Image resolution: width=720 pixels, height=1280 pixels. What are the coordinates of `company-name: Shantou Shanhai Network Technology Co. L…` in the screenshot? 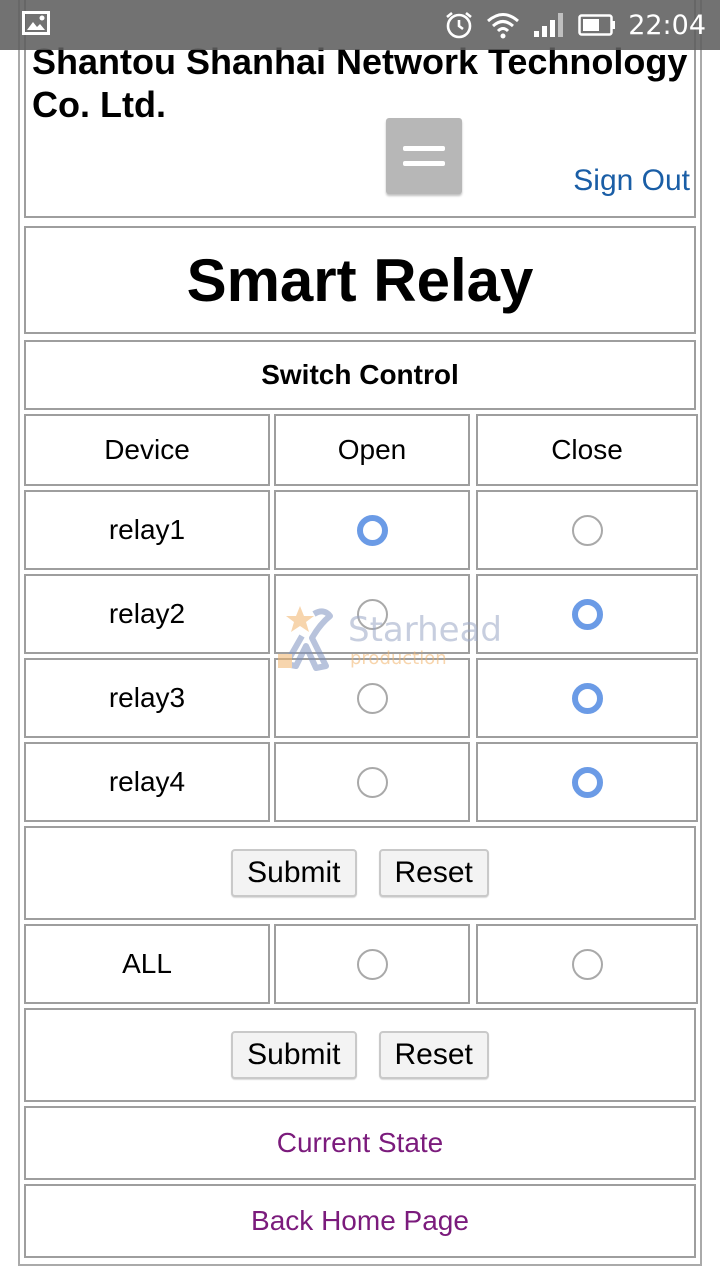 It's located at (360, 83).